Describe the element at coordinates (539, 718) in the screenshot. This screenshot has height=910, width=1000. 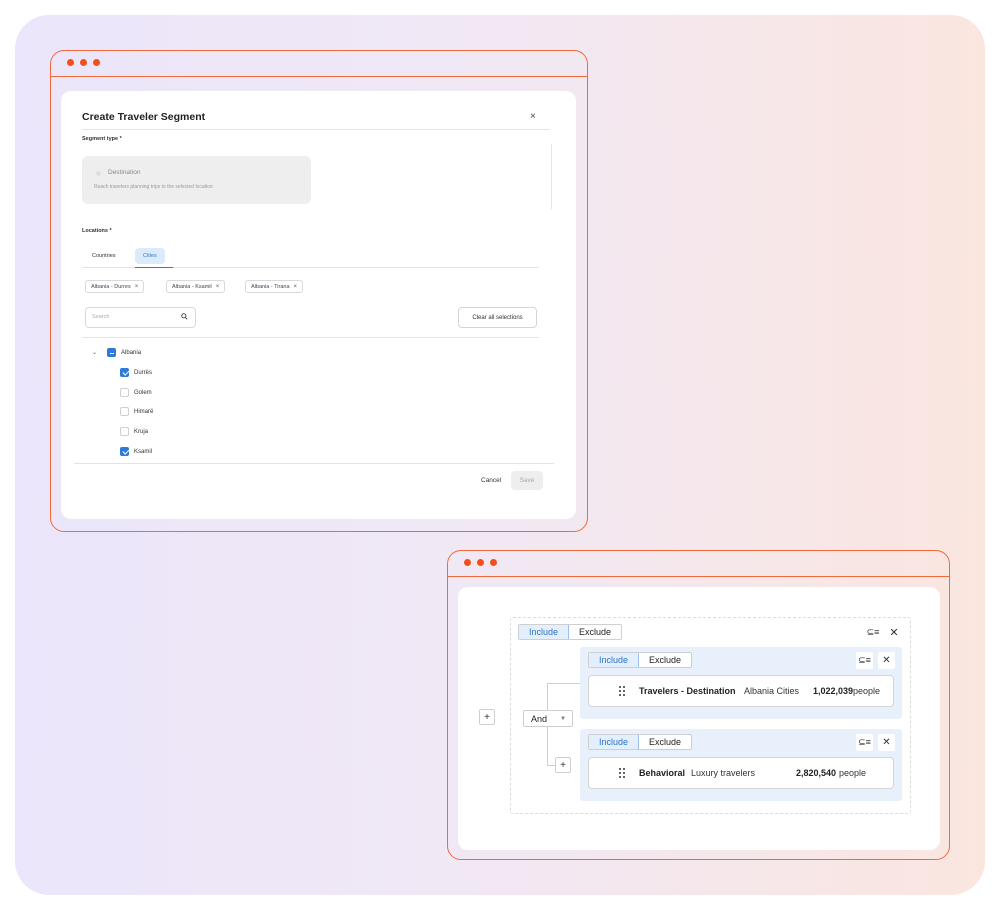
I see `operator-value: And` at that location.